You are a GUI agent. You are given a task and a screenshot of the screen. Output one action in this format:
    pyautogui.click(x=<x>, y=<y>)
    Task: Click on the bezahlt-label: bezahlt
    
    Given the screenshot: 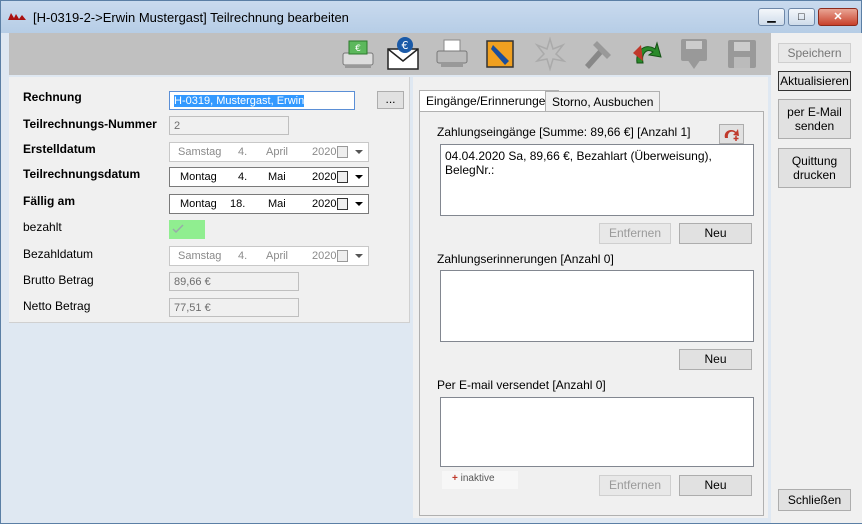 What is the action you would take?
    pyautogui.click(x=42, y=227)
    